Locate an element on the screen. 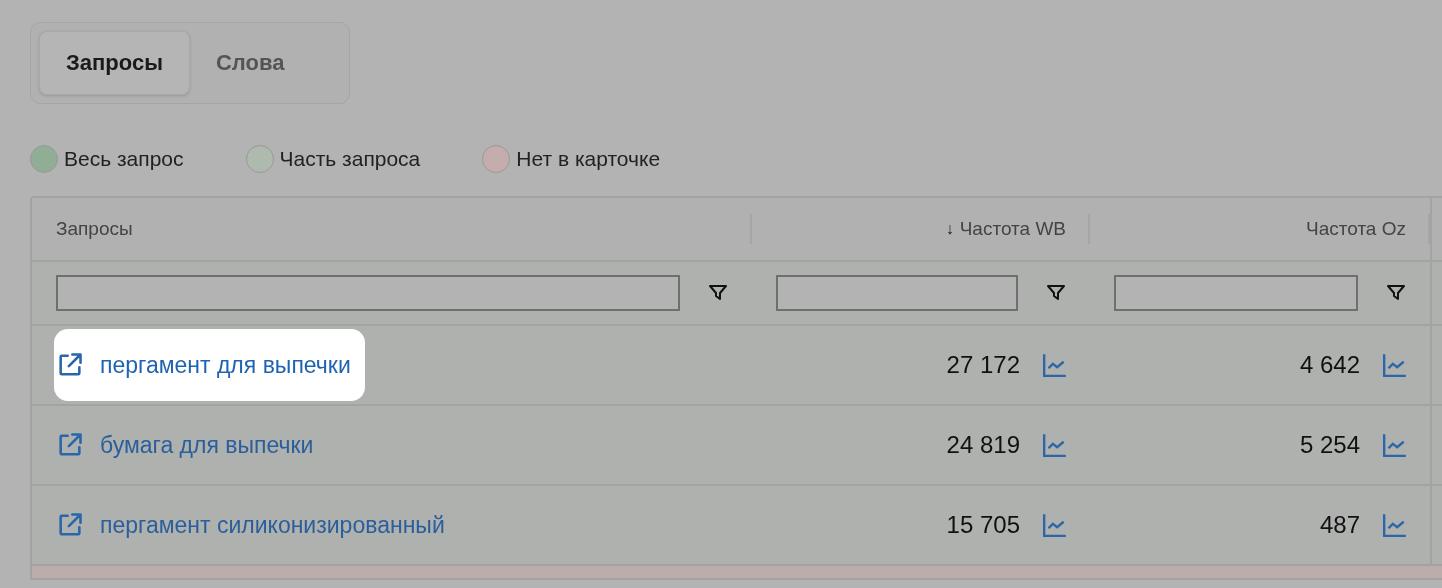 The image size is (1442, 588). tab: Запросы is located at coordinates (114, 63).